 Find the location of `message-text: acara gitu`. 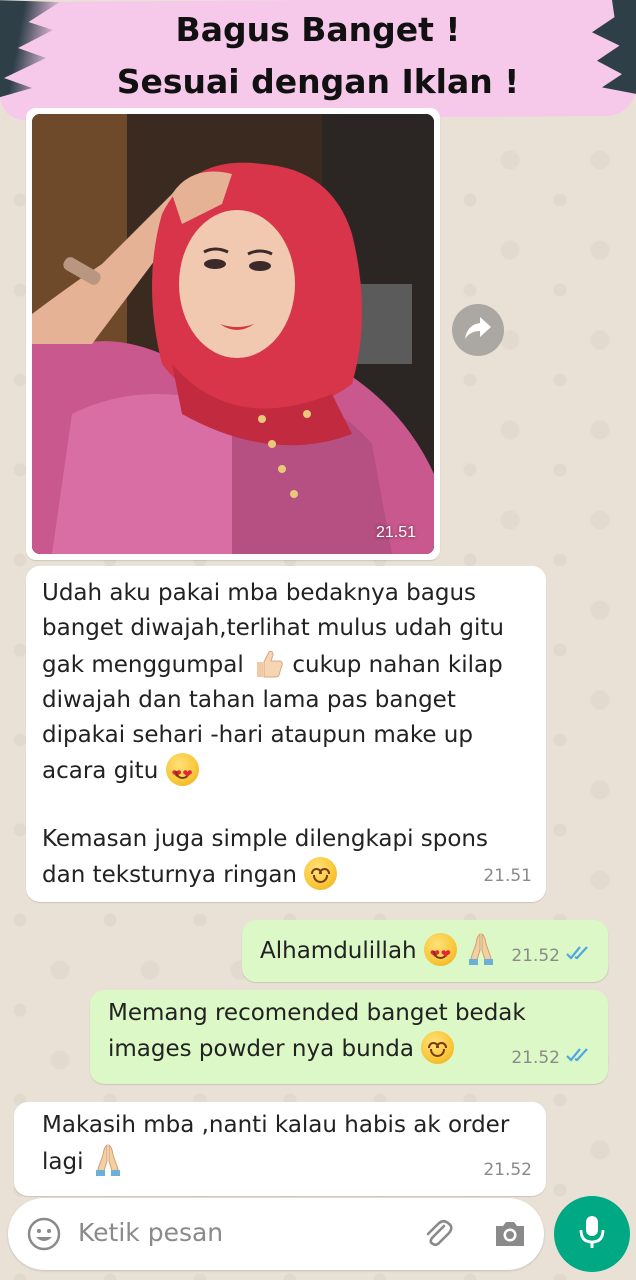

message-text: acara gitu is located at coordinates (100, 771).